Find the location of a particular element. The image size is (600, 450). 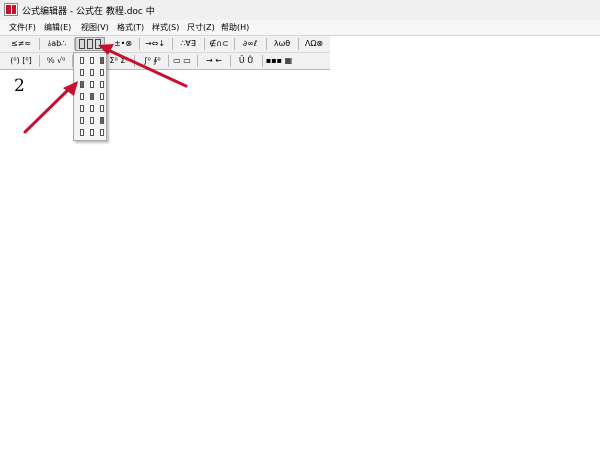

relations-palette-button: ≤≠≈ is located at coordinates (21, 44).